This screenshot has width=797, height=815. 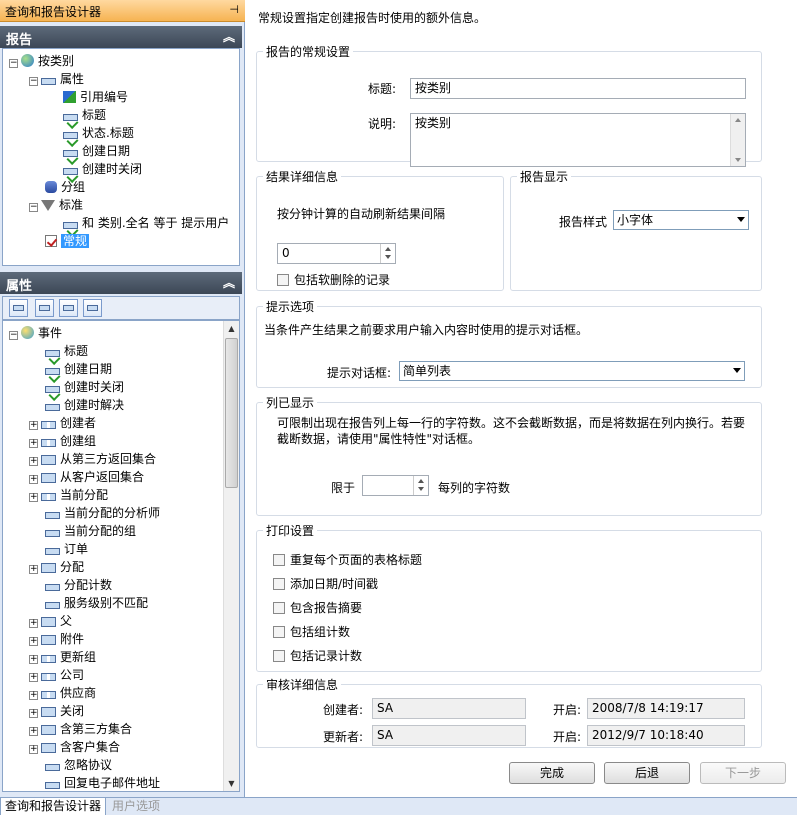 What do you see at coordinates (317, 655) in the screenshot?
I see `include-record-count-checkbox: 包括记录计数` at bounding box center [317, 655].